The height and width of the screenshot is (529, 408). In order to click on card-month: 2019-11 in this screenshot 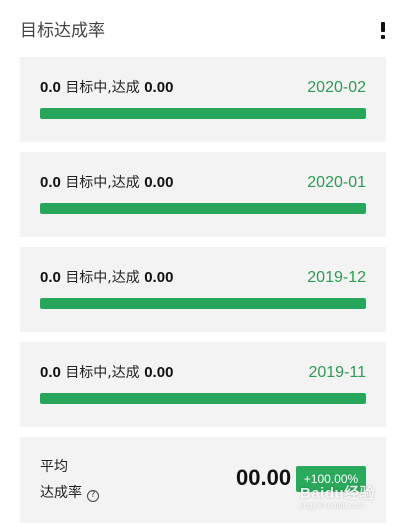, I will do `click(337, 372)`.